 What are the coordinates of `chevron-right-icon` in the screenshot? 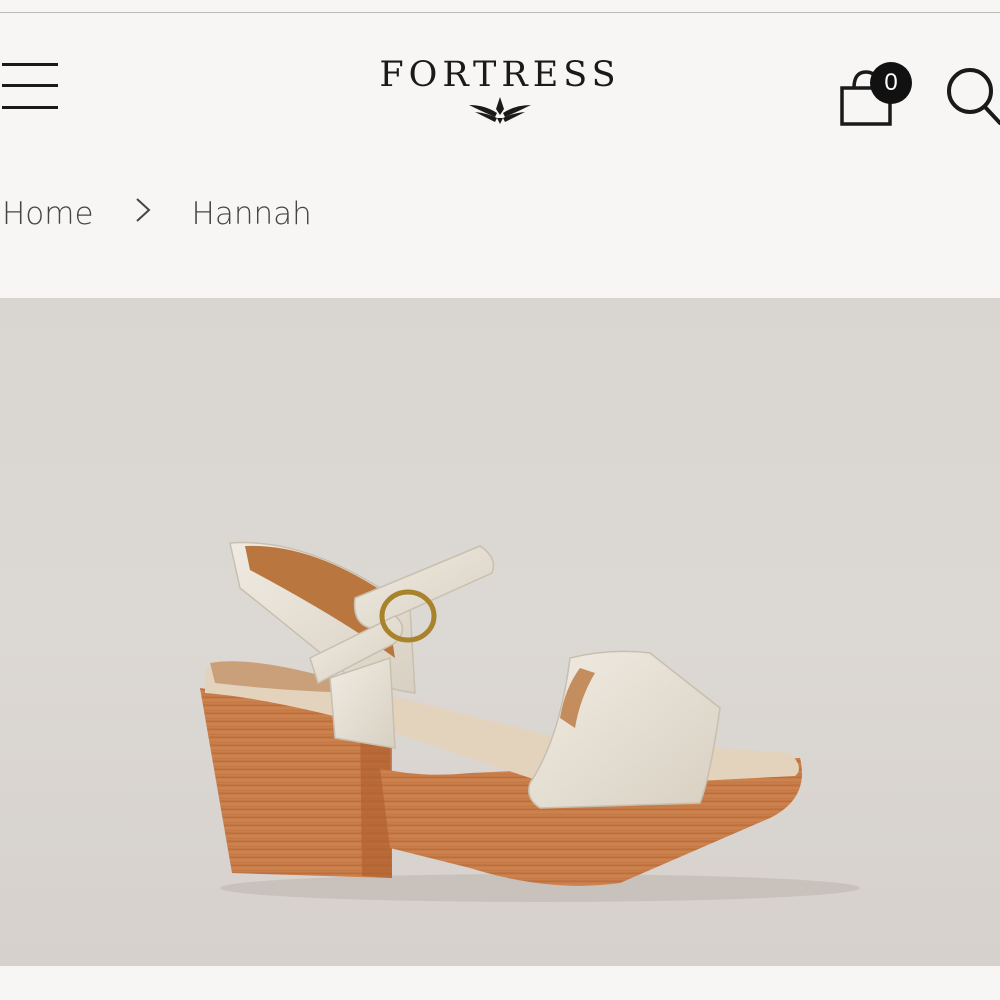 It's located at (143, 214).